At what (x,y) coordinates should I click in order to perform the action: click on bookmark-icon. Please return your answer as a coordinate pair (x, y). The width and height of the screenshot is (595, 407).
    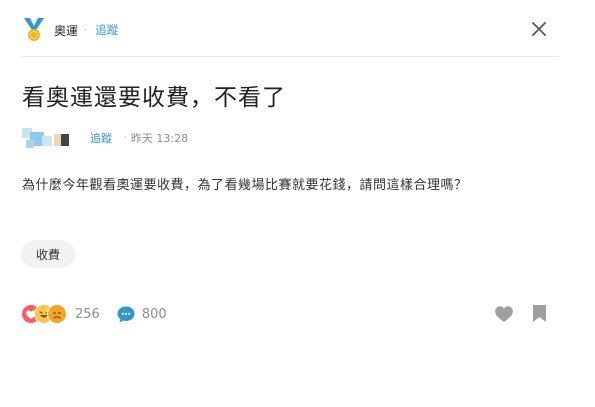
    Looking at the image, I should click on (539, 313).